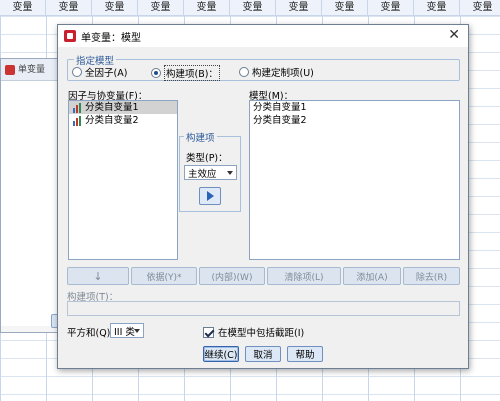 The image size is (500, 401). I want to click on build-term-field, so click(263, 308).